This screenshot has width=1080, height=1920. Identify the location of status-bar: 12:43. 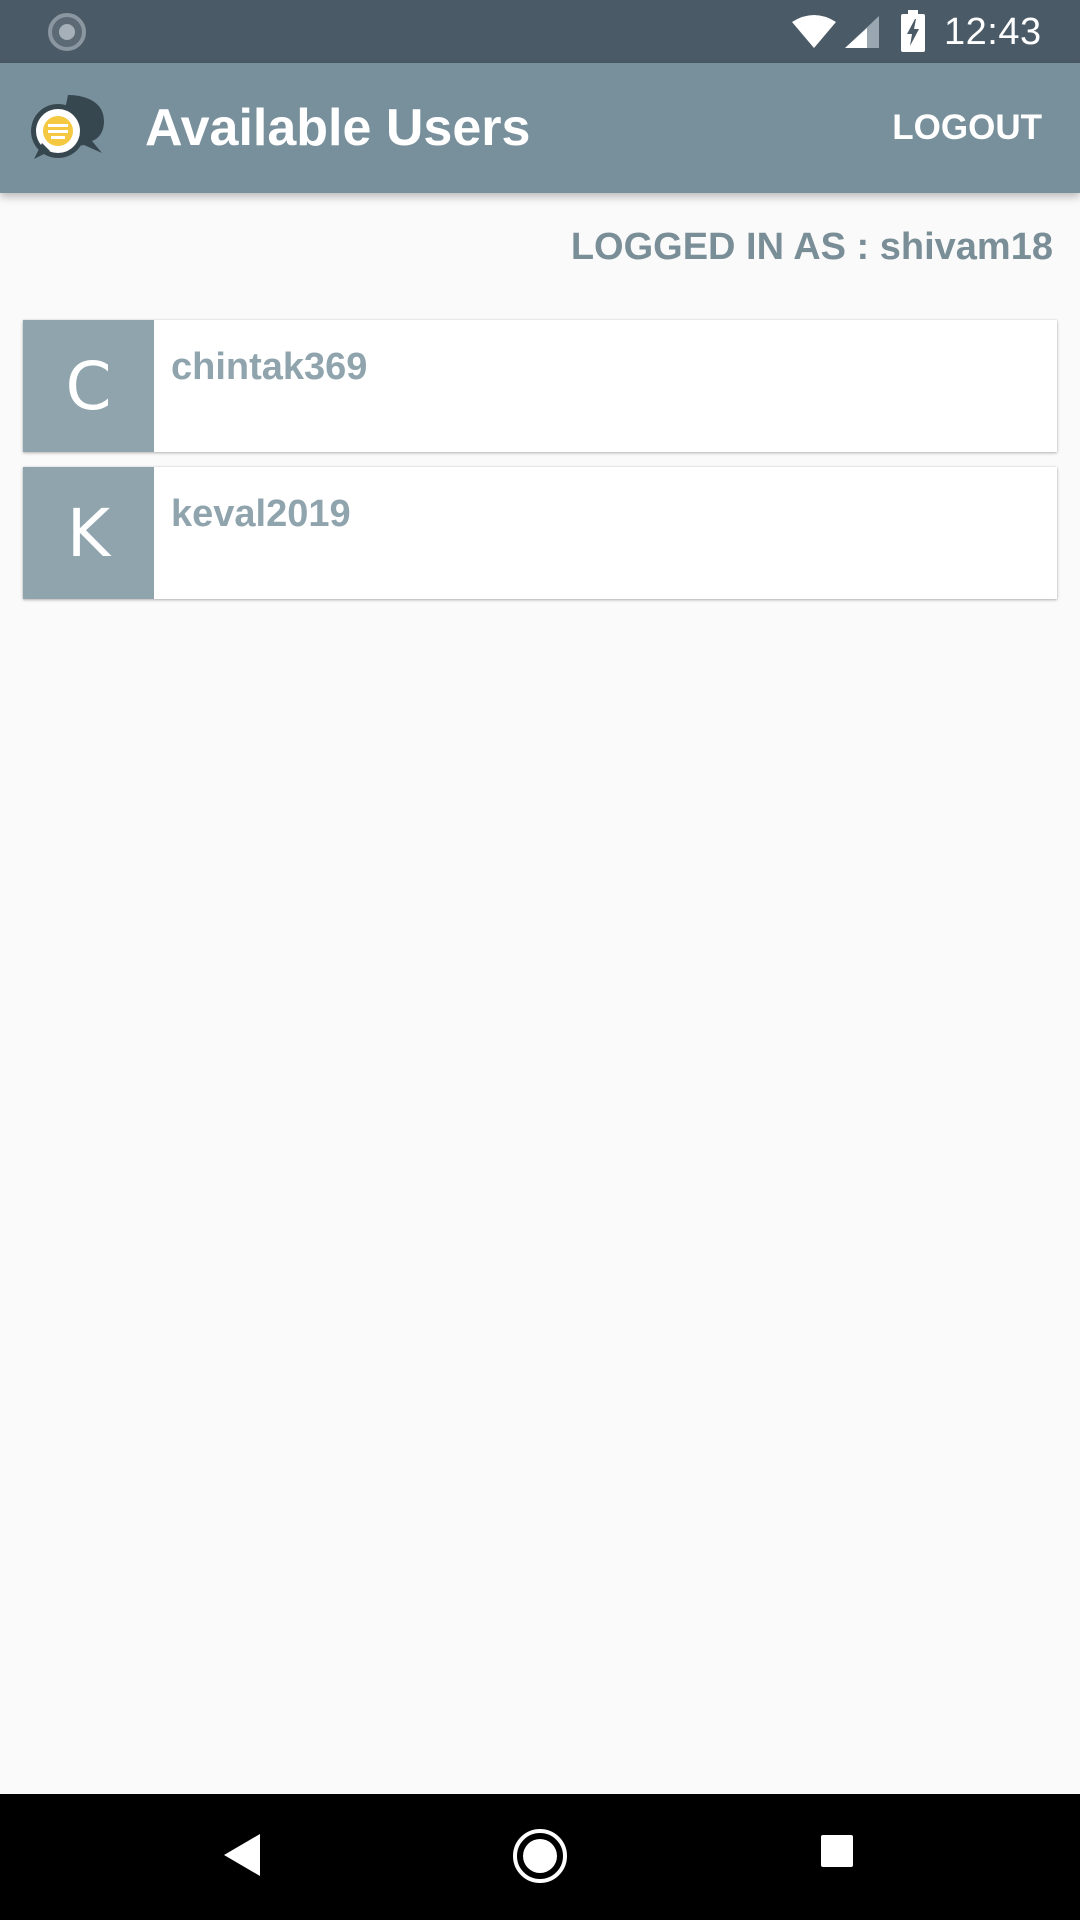
(540, 31).